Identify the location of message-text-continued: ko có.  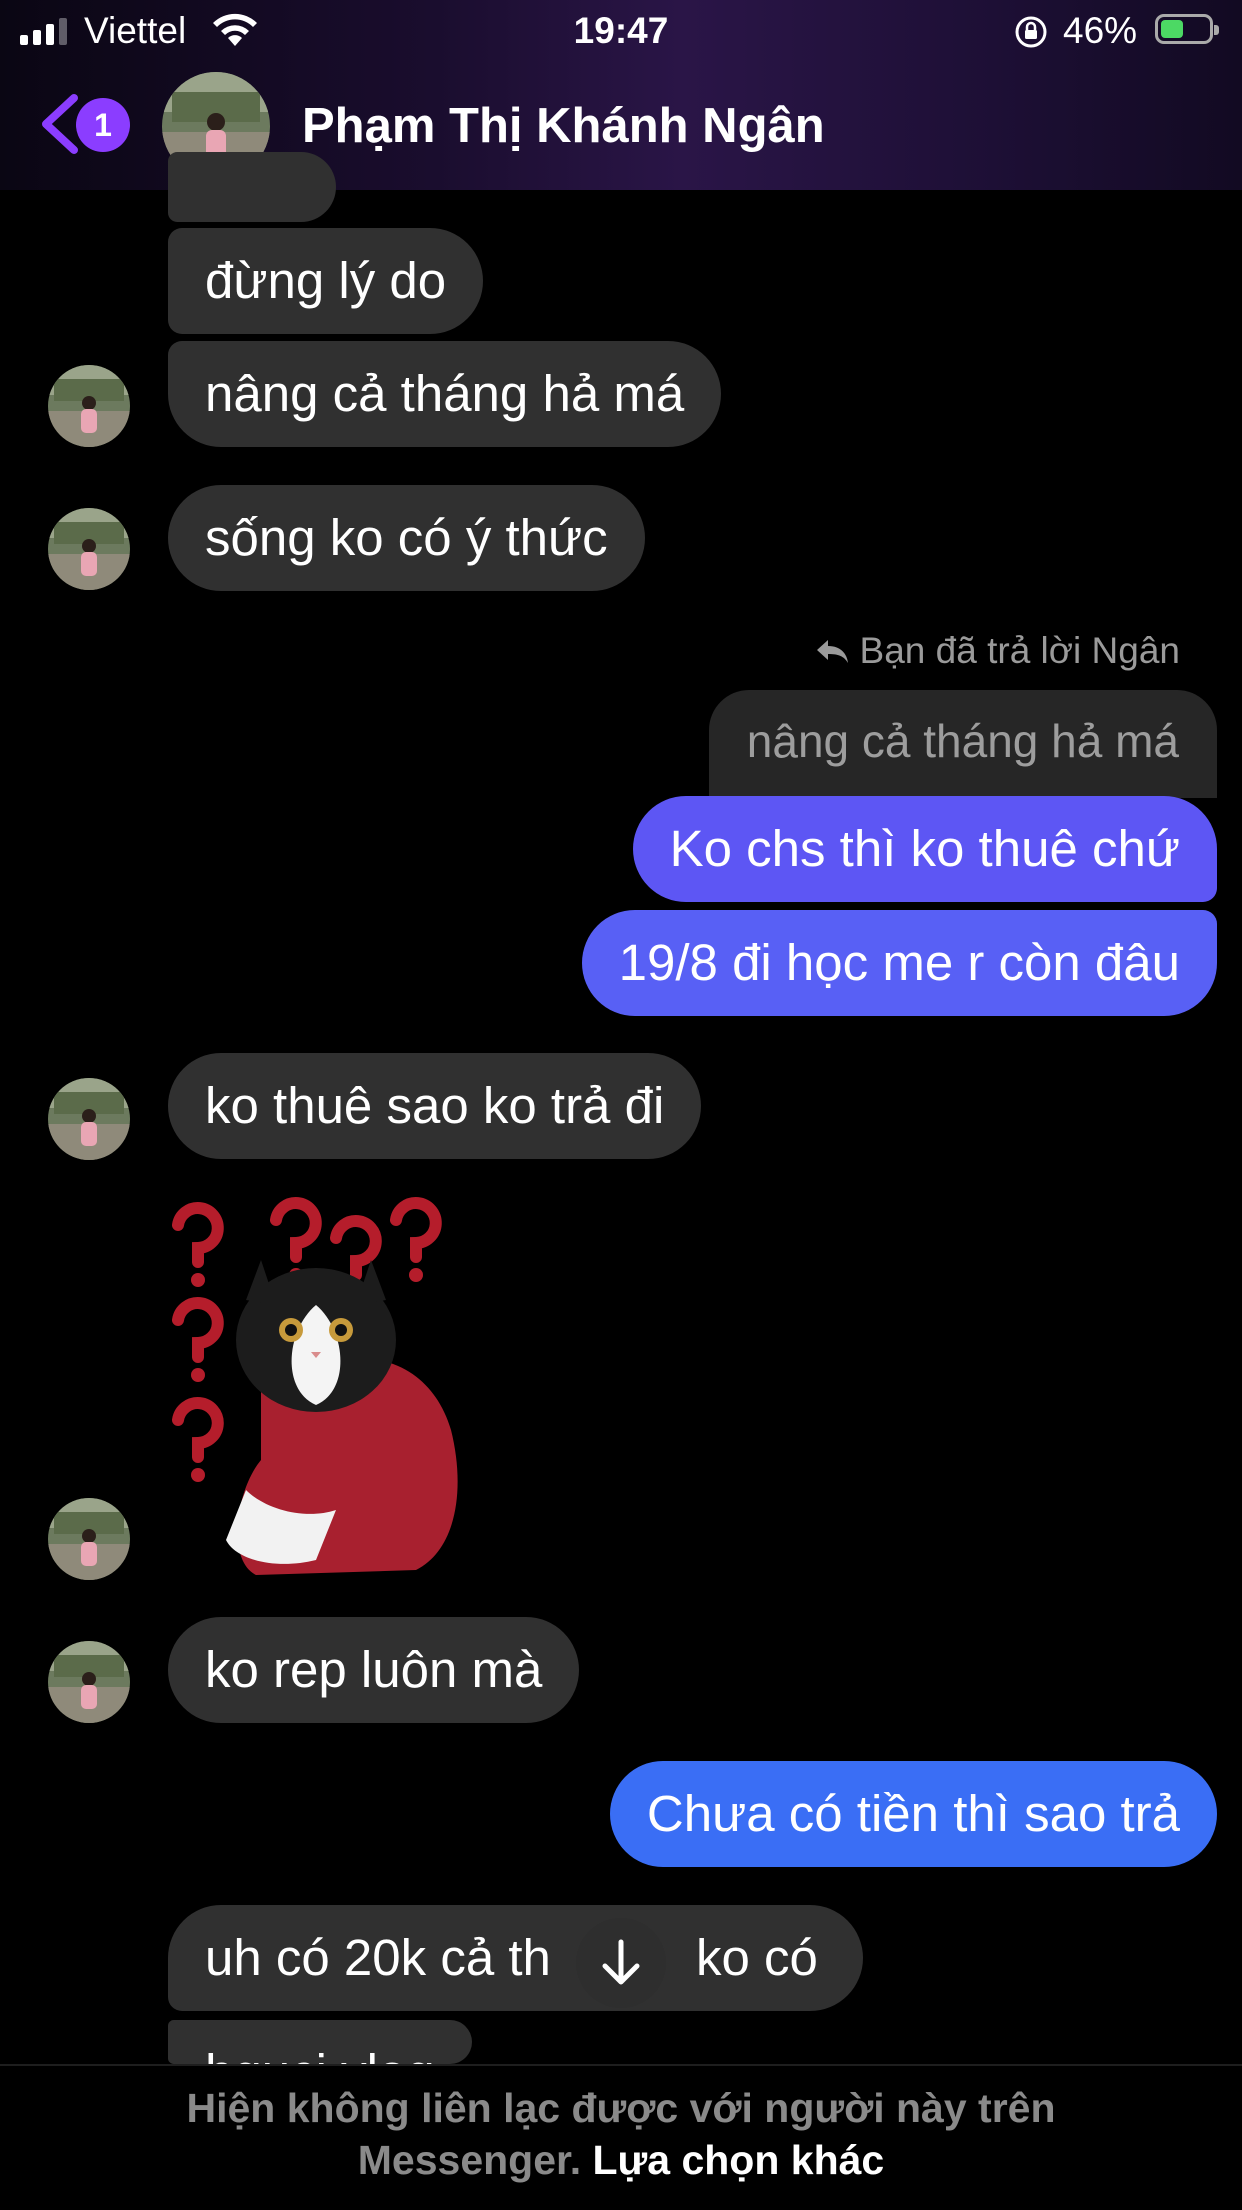
(757, 1957).